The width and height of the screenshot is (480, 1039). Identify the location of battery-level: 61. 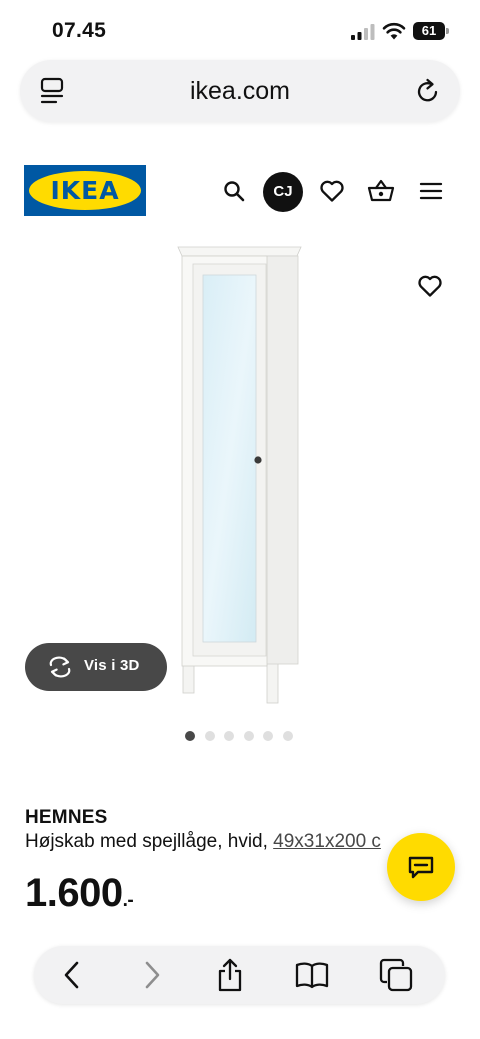
(429, 31).